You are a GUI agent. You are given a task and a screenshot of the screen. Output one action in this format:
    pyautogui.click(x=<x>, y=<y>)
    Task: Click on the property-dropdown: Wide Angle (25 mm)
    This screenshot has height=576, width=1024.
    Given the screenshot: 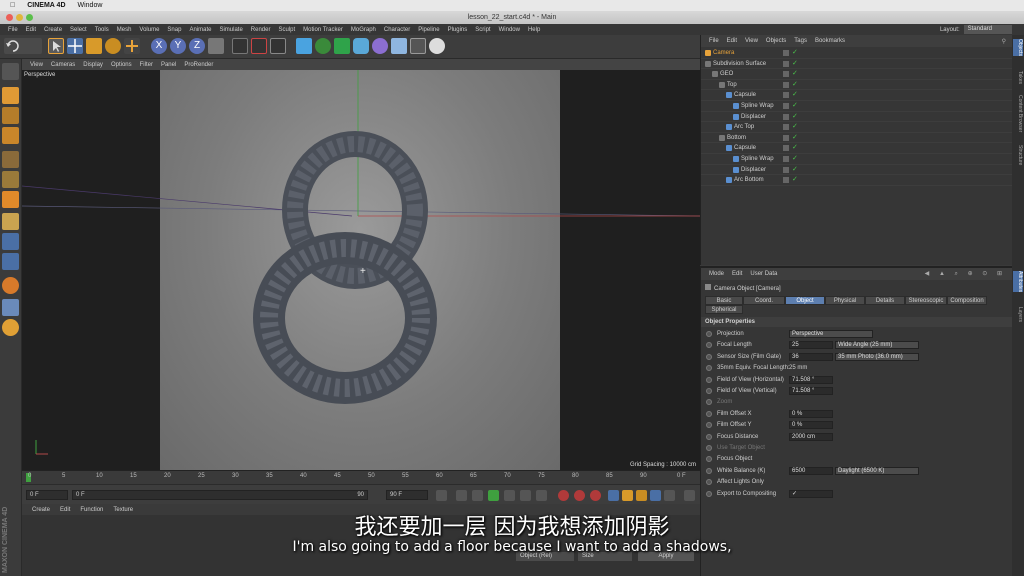 What is the action you would take?
    pyautogui.click(x=877, y=345)
    